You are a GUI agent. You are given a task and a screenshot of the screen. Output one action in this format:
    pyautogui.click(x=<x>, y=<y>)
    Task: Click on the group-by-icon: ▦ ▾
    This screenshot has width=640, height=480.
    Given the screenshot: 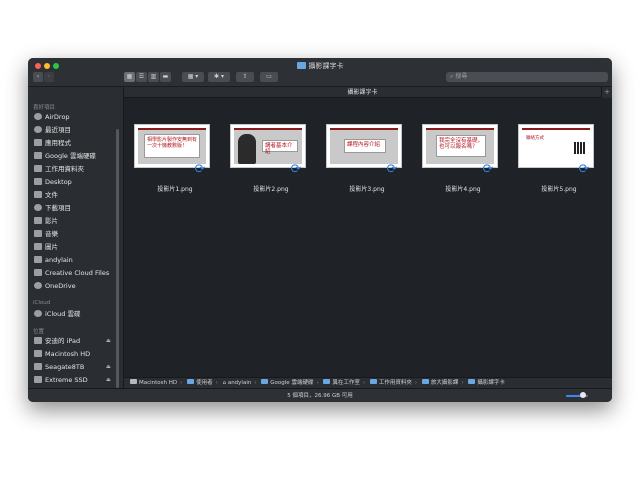 What is the action you would take?
    pyautogui.click(x=193, y=76)
    